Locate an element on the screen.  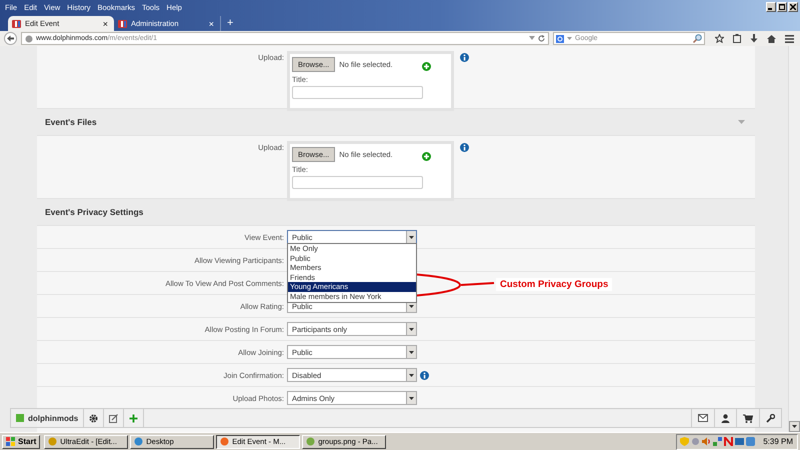
maximize-icon is located at coordinates (782, 7).